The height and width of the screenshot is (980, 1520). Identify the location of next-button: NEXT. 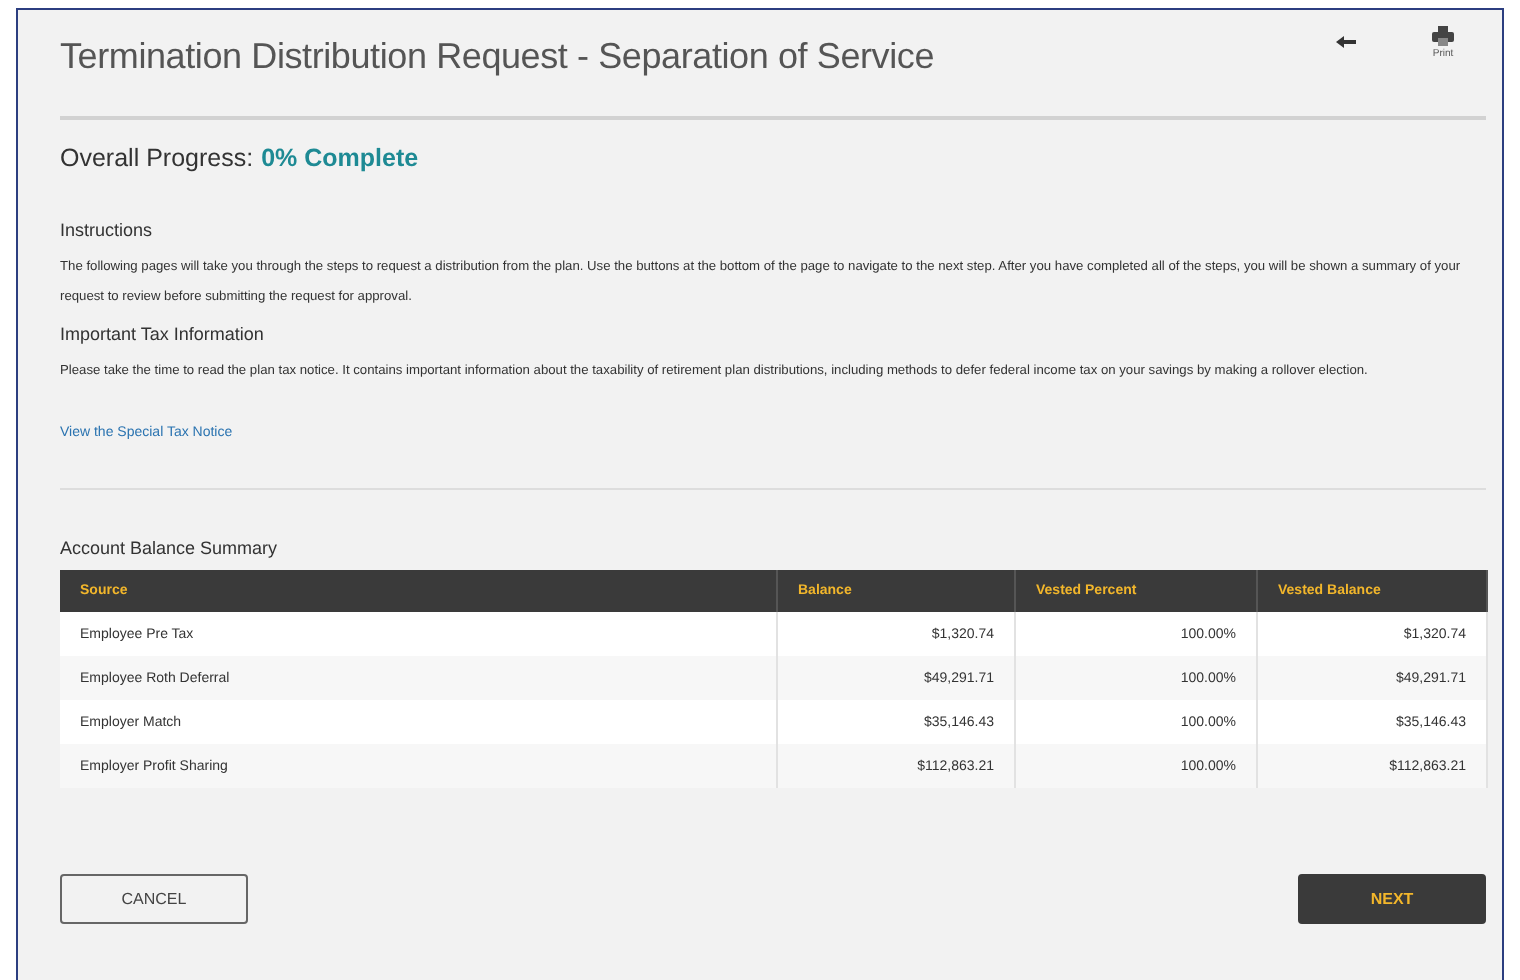
(1392, 899).